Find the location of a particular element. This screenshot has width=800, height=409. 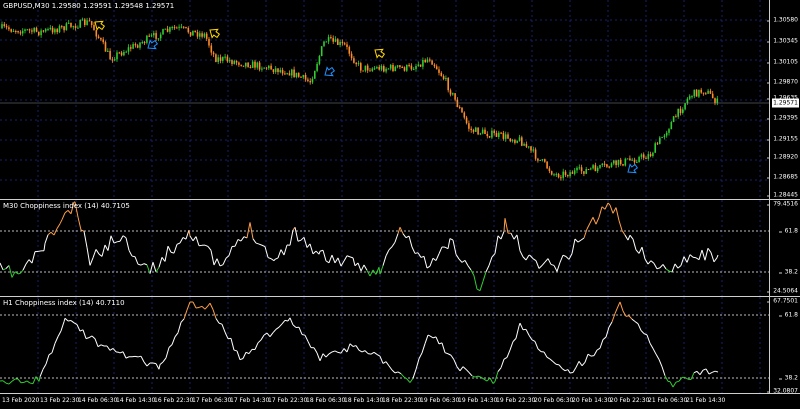

time-label: 17 Feb 14:30 is located at coordinates (249, 400).